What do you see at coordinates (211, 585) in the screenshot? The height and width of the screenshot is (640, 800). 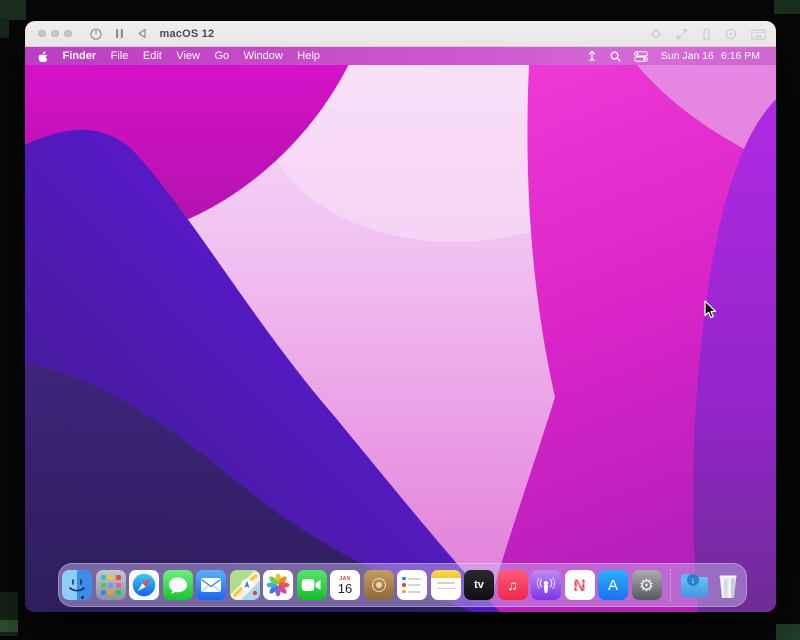 I see `dock-icon-mail` at bounding box center [211, 585].